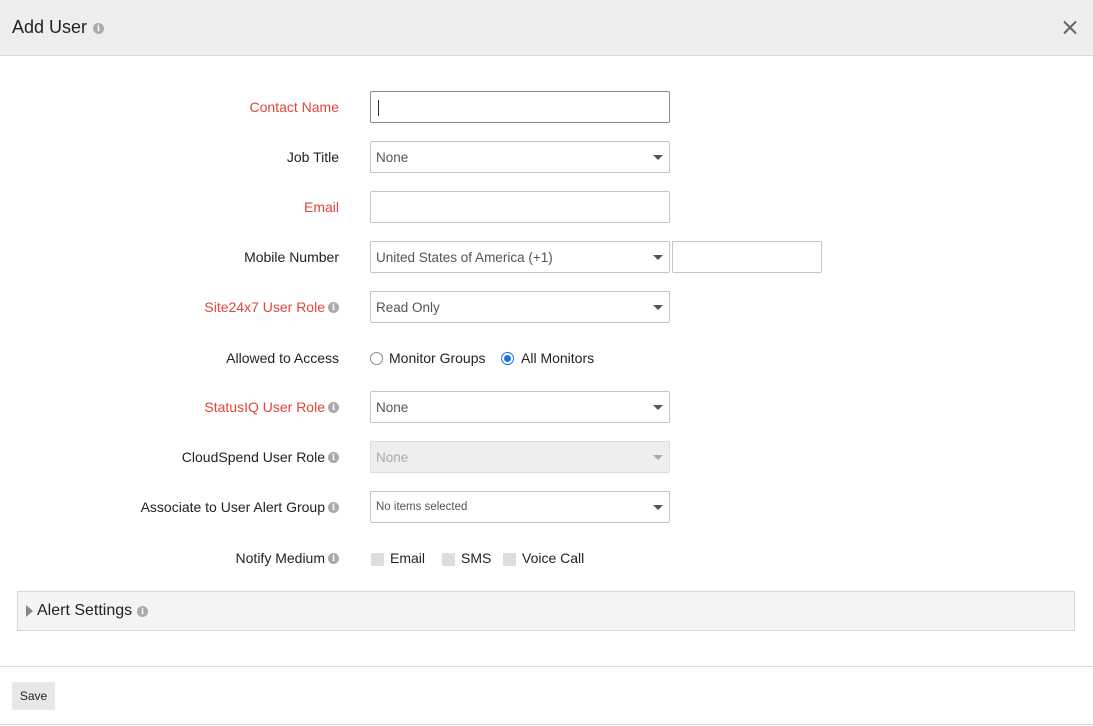 This screenshot has width=1093, height=726. Describe the element at coordinates (232, 507) in the screenshot. I see `alert-group-label-text: Associate to User Alert Group` at that location.